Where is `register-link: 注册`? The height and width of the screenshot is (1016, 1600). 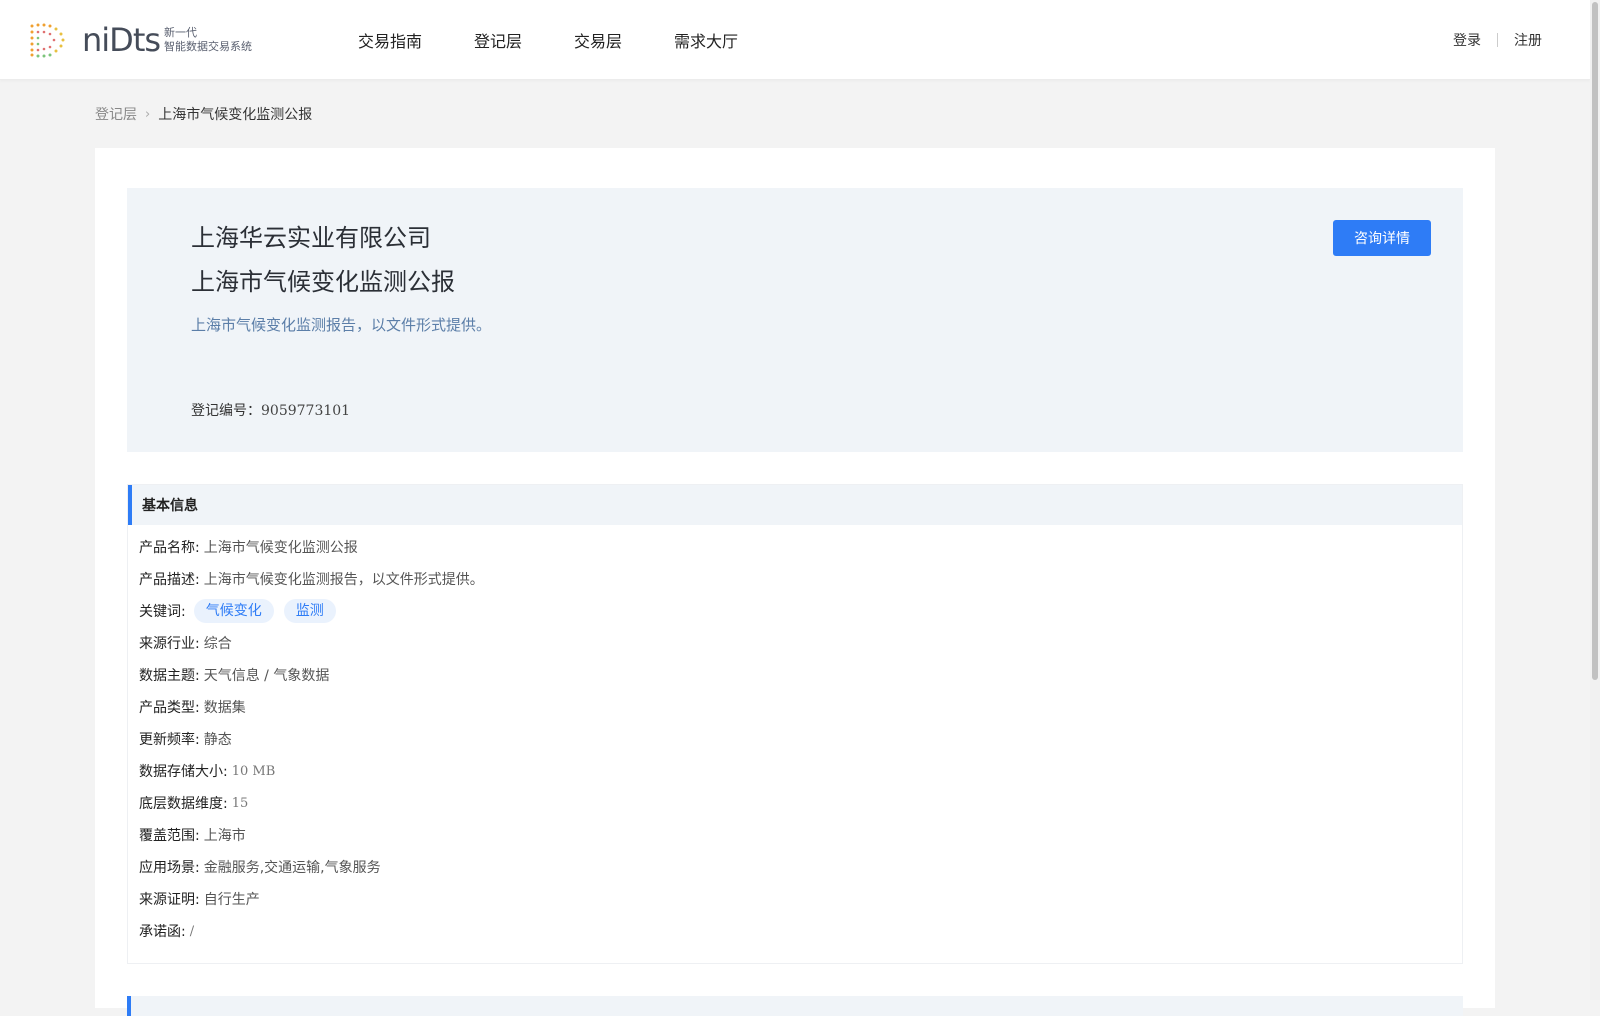
register-link: 注册 is located at coordinates (1528, 40).